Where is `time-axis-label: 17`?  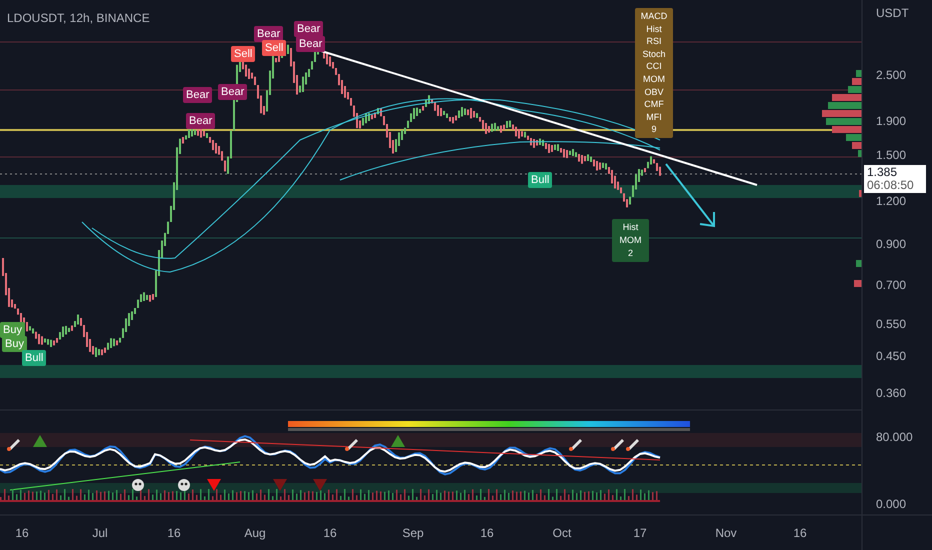 time-axis-label: 17 is located at coordinates (640, 533).